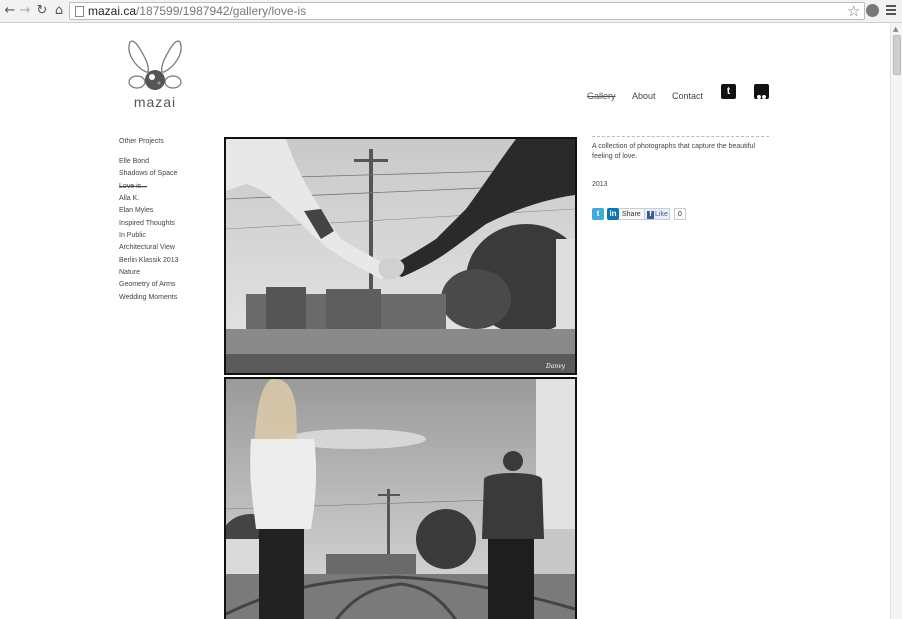 The width and height of the screenshot is (902, 619). What do you see at coordinates (59, 11) in the screenshot?
I see `home-icon: ⌂` at bounding box center [59, 11].